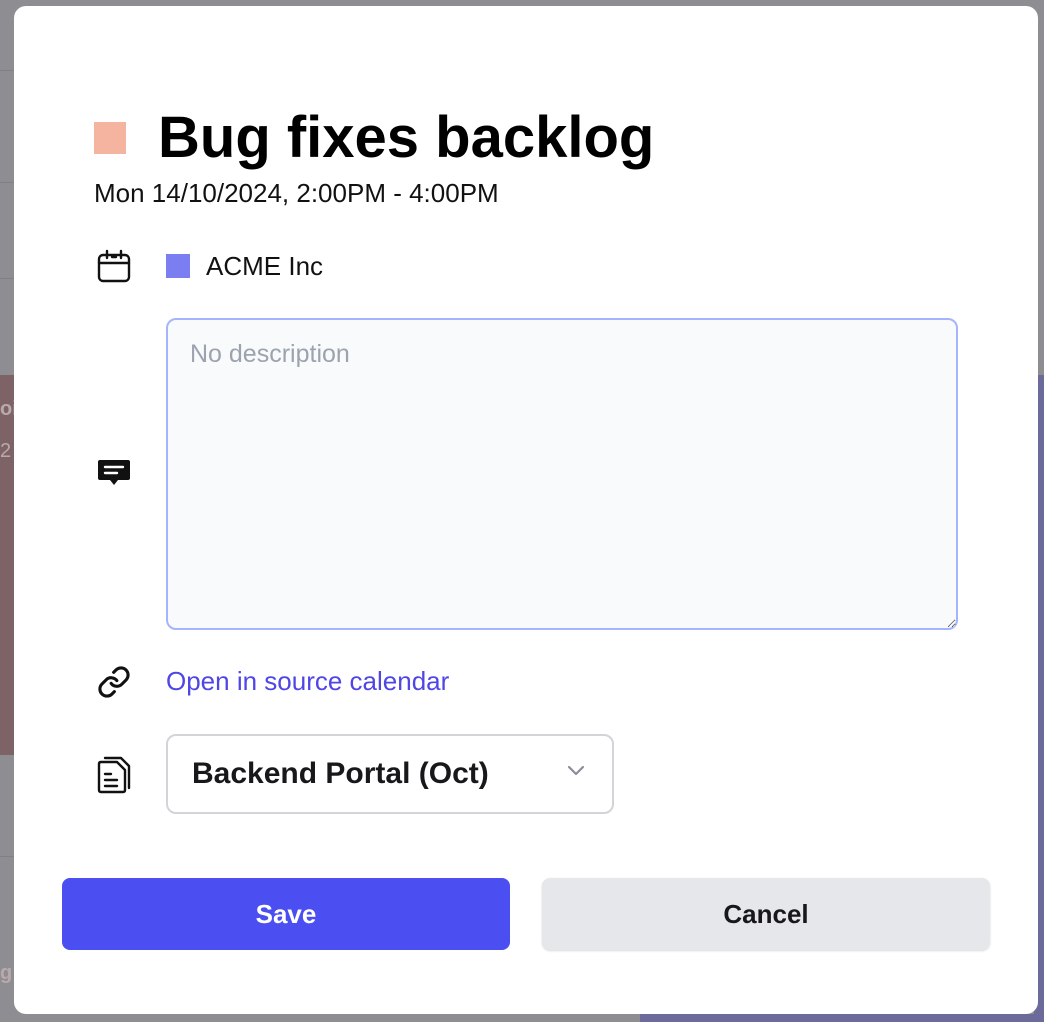  What do you see at coordinates (340, 773) in the screenshot?
I see `project-select-value: Backend Portal (Oct)` at bounding box center [340, 773].